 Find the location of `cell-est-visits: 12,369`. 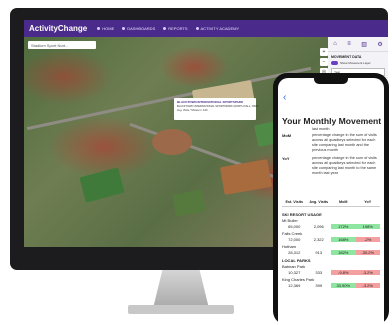

cell-est-visits: 12,369 is located at coordinates (294, 285).